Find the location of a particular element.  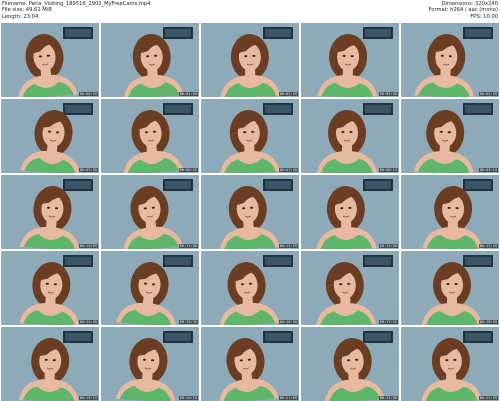

filename-label: Filename: is located at coordinates (15, 4).